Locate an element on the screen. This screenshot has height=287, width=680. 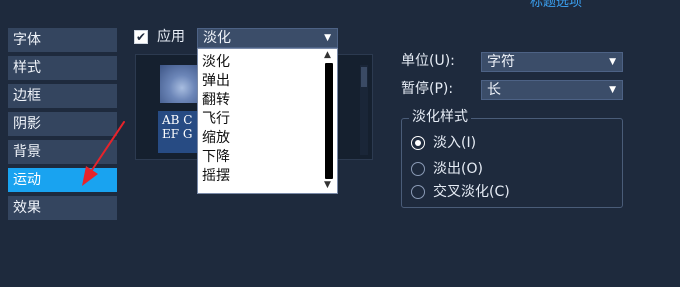
effect-select-value: 淡化 is located at coordinates (217, 38).